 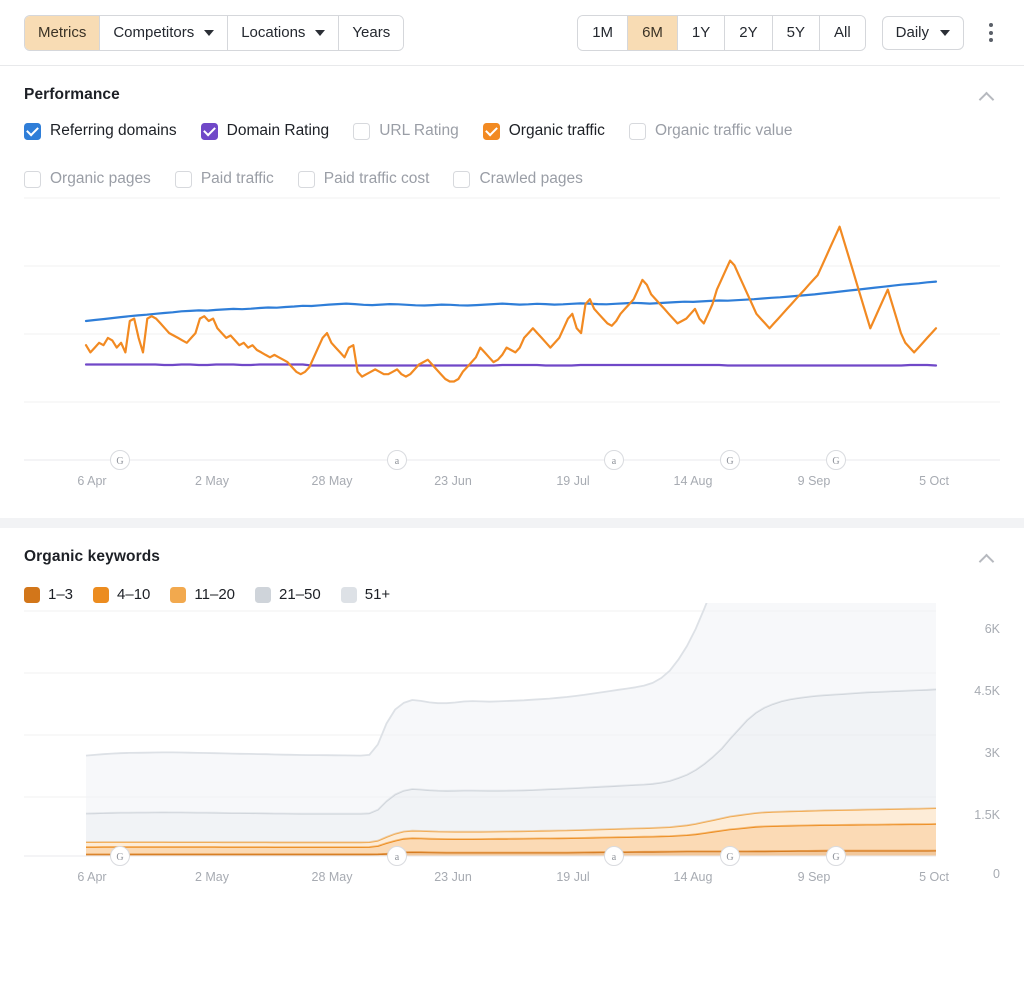 I want to click on tab-metrics-label: Metrics, so click(x=62, y=32).